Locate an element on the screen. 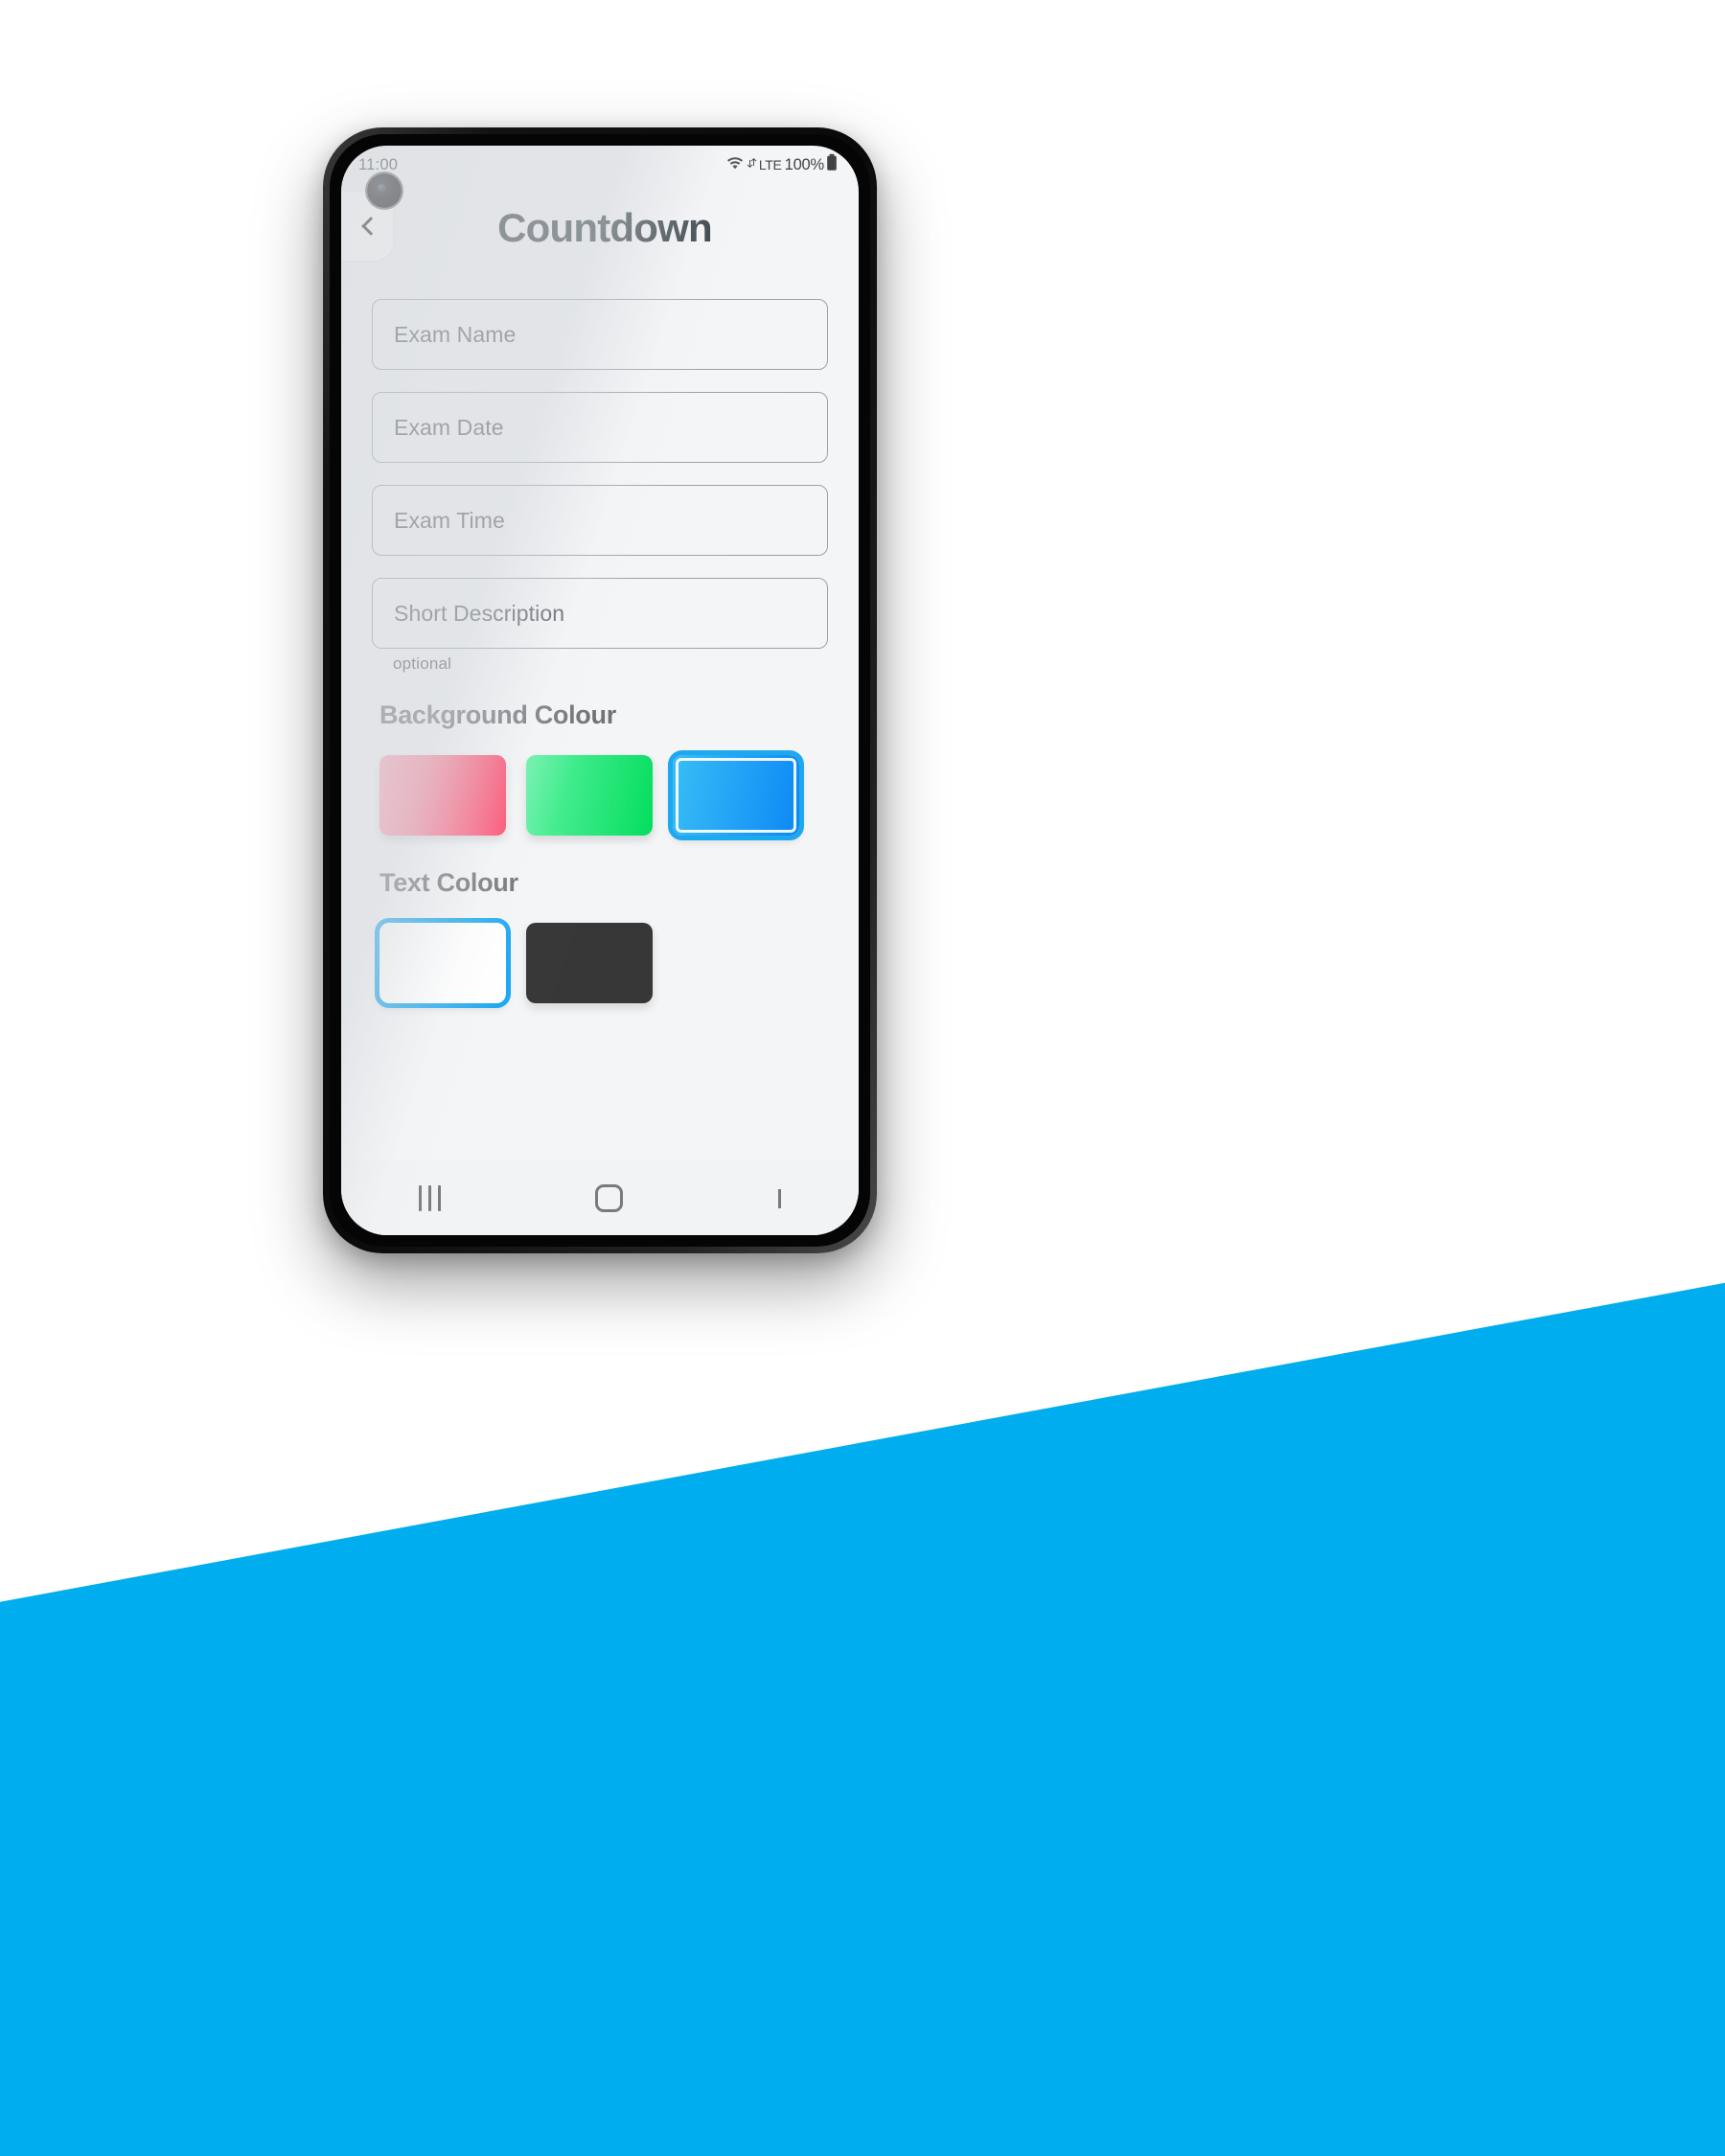  background-colour-swatch-pink is located at coordinates (443, 795).